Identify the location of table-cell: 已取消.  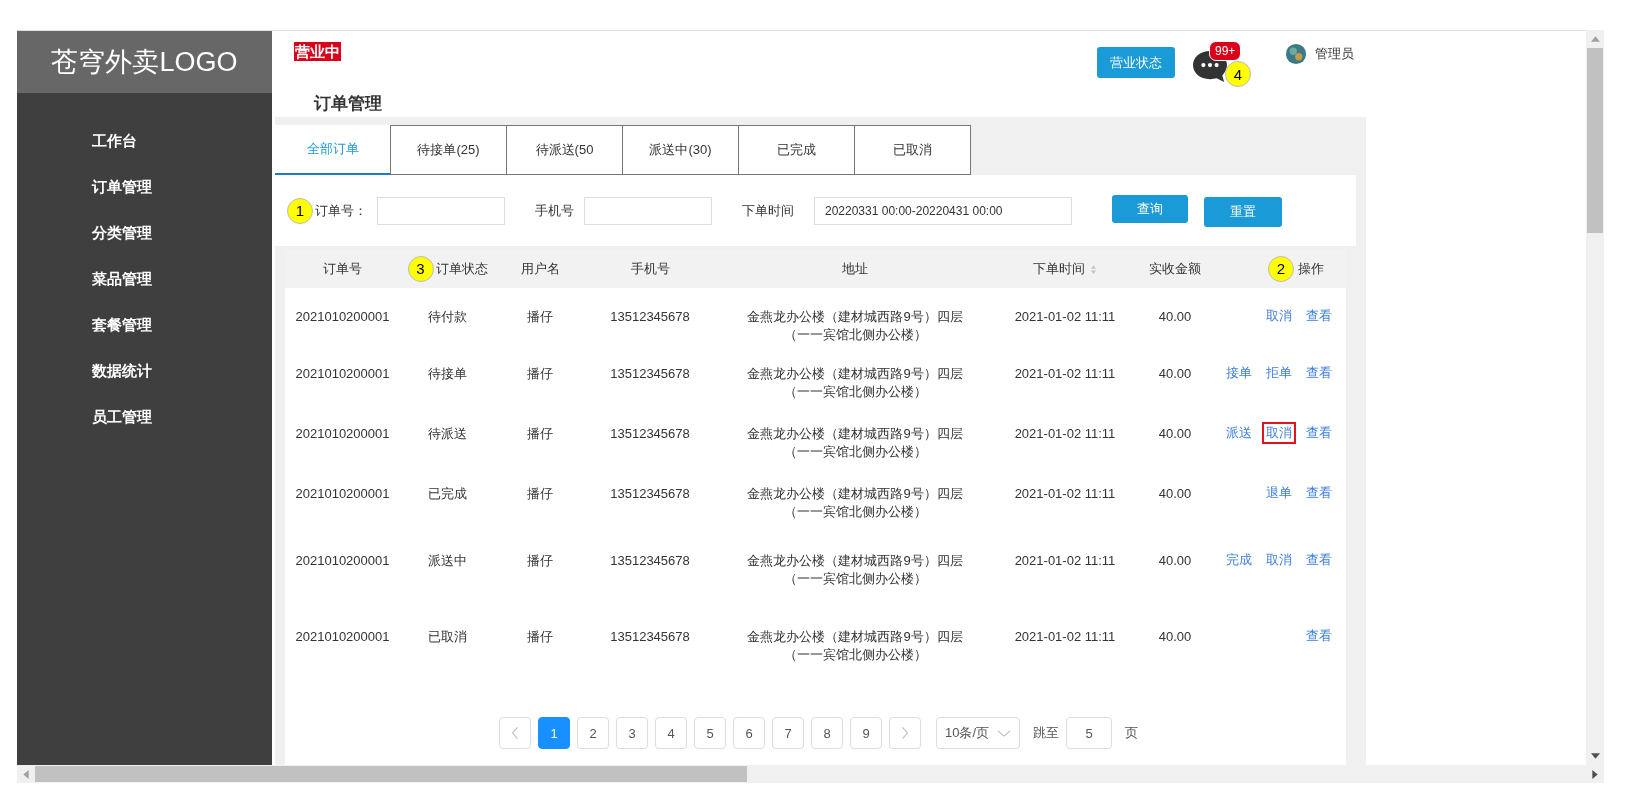
(447, 637).